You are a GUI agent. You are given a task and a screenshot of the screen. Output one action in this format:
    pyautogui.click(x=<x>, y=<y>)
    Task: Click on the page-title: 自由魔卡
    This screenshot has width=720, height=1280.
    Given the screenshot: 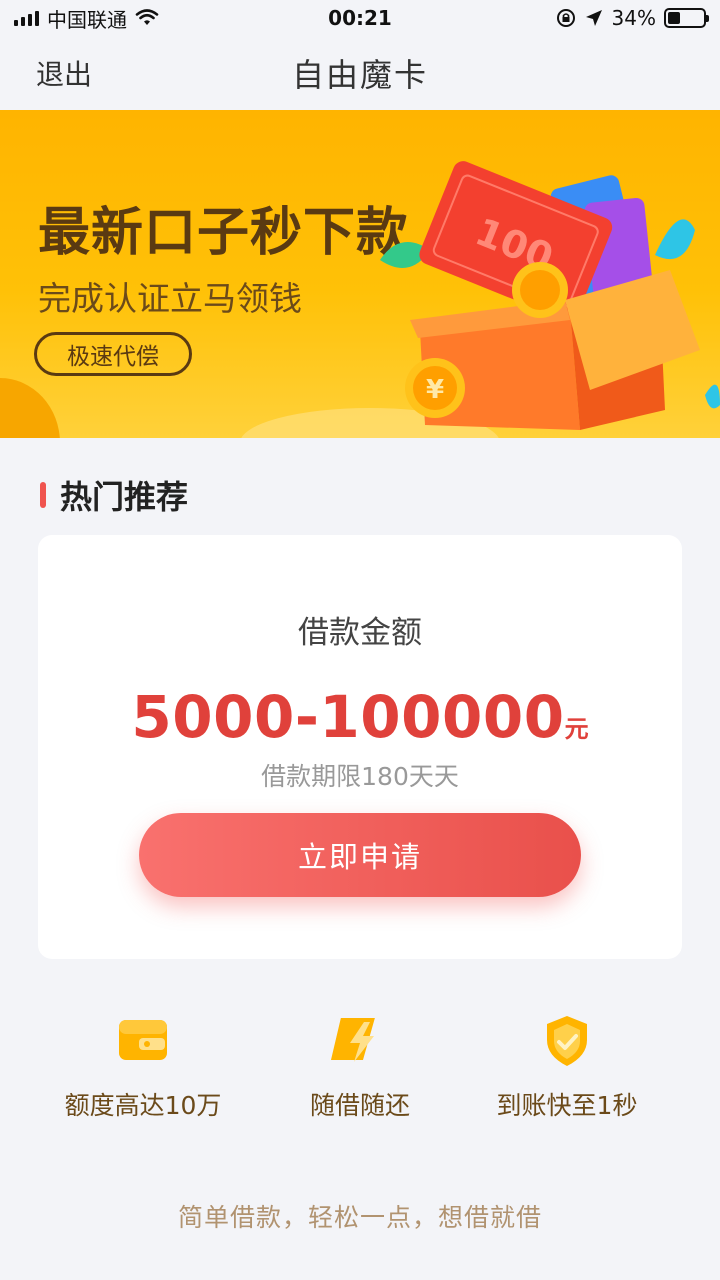 What is the action you would take?
    pyautogui.click(x=359, y=75)
    